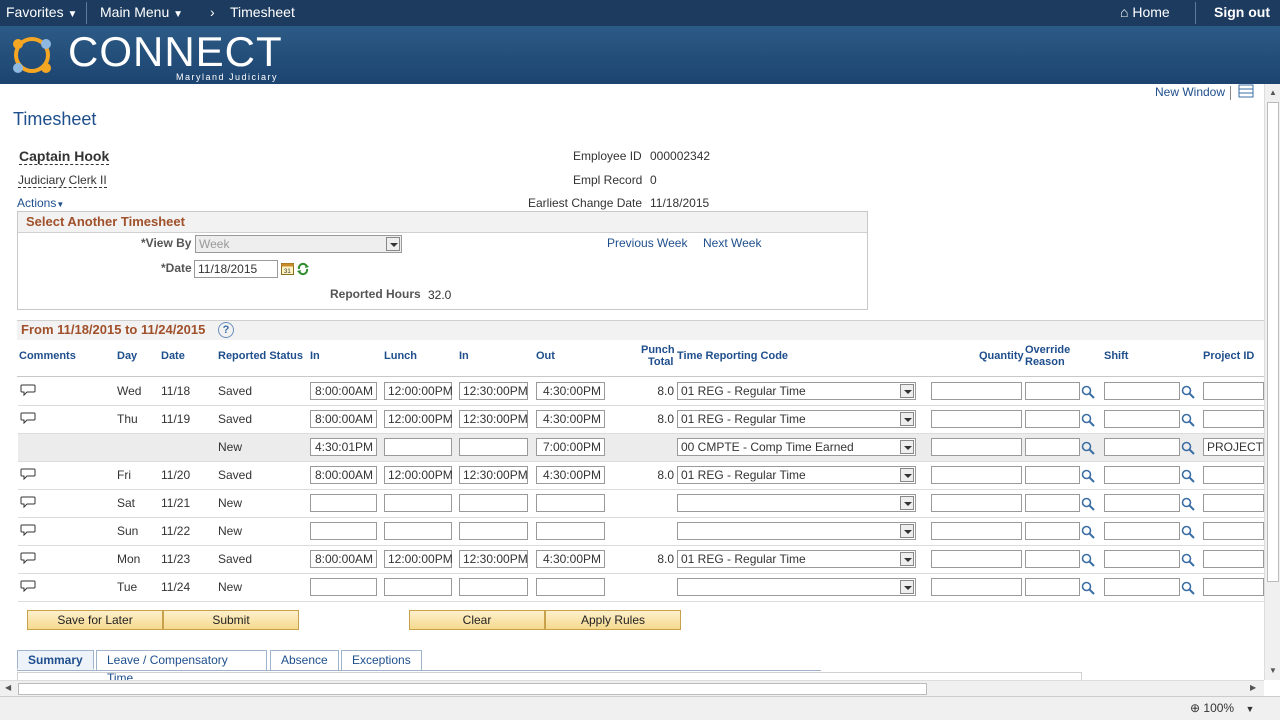  I want to click on refresh-icon, so click(303, 269).